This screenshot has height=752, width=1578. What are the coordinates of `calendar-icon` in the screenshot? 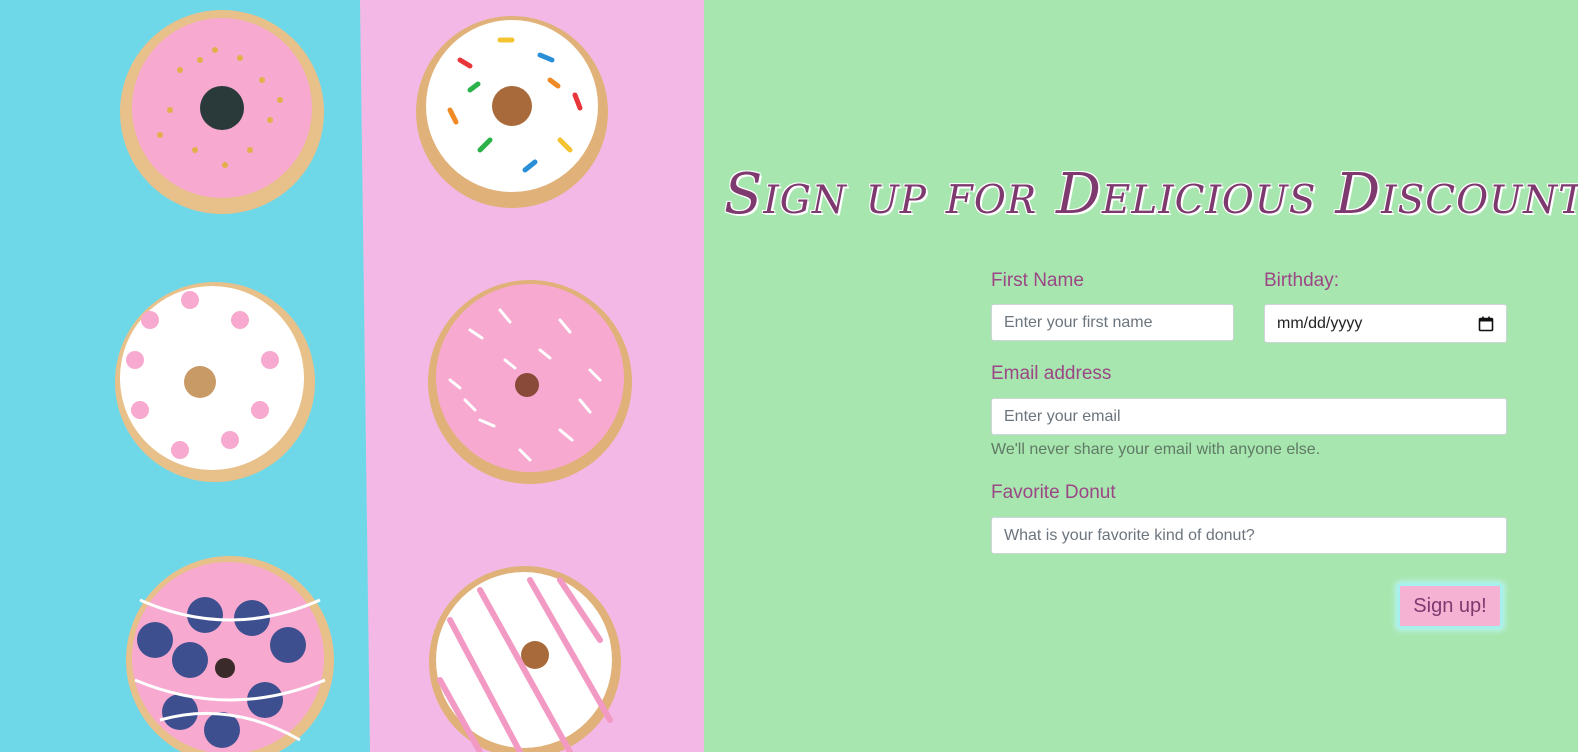 It's located at (1486, 324).